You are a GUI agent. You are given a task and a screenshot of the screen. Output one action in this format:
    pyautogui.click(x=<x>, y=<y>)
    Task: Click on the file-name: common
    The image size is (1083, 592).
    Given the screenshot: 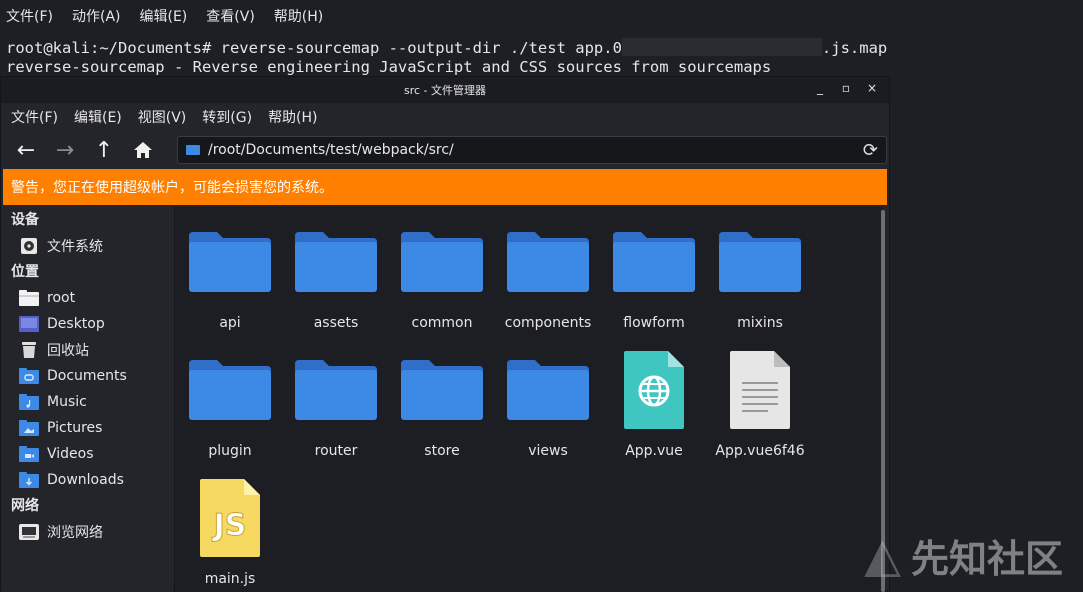 What is the action you would take?
    pyautogui.click(x=442, y=323)
    